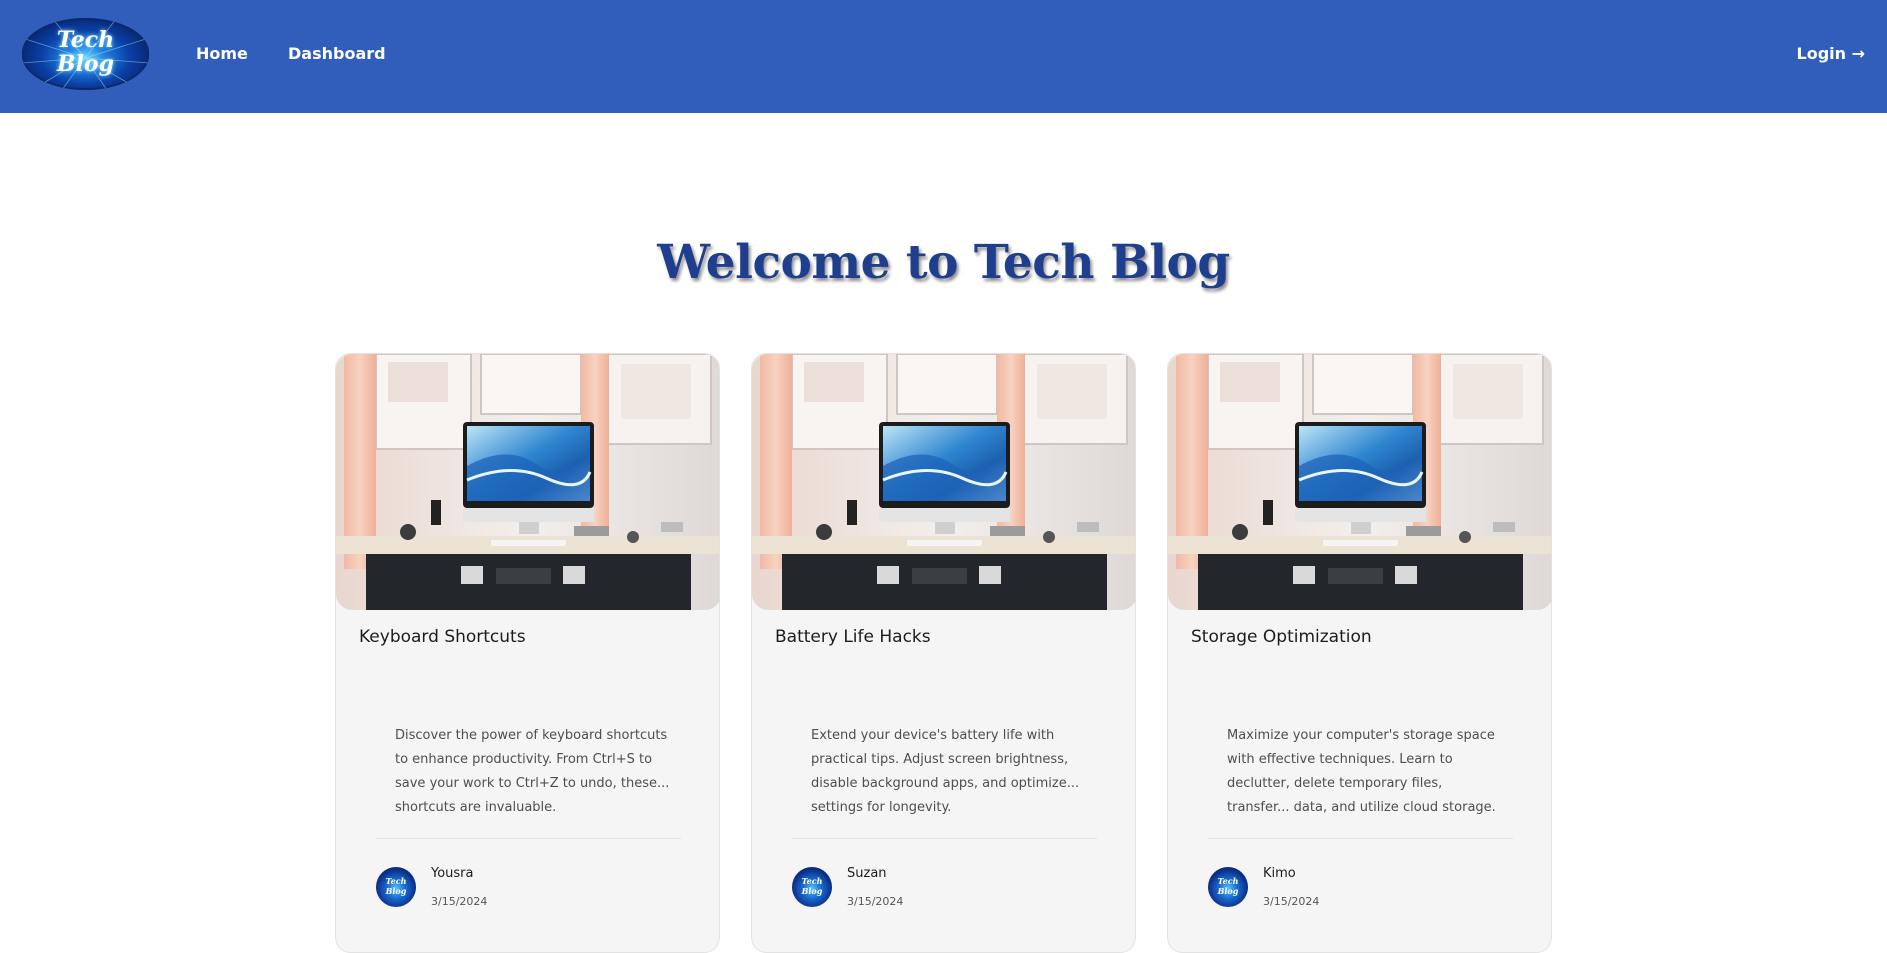 This screenshot has width=1887, height=953. What do you see at coordinates (452, 873) in the screenshot?
I see `author-name: Yousra` at bounding box center [452, 873].